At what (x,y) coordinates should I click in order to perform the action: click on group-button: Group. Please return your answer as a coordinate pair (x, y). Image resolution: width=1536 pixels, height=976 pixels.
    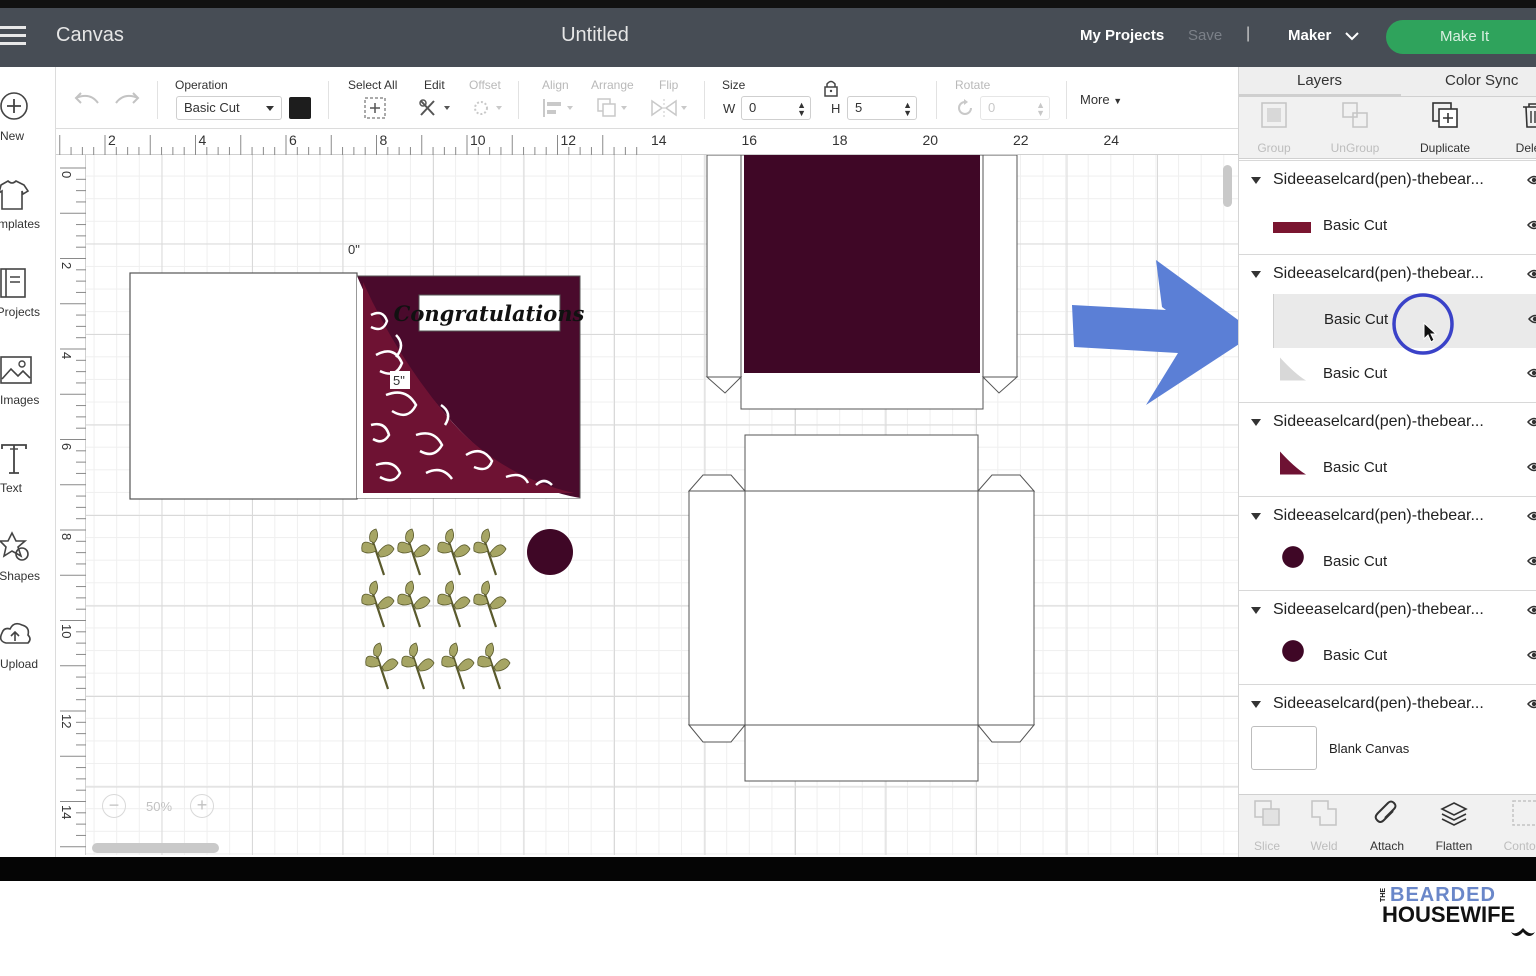
    Looking at the image, I should click on (1276, 128).